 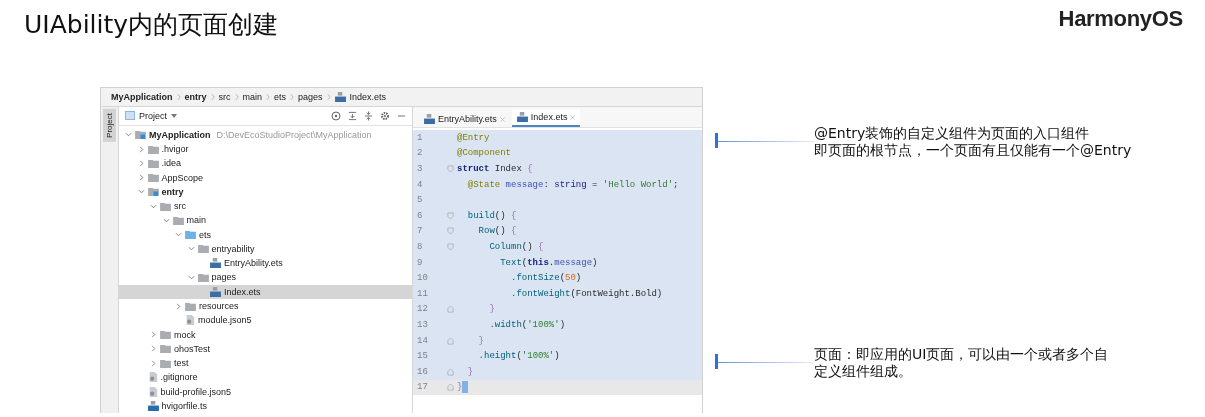 What do you see at coordinates (265, 263) in the screenshot?
I see `tree-item: EntryAbility.ets` at bounding box center [265, 263].